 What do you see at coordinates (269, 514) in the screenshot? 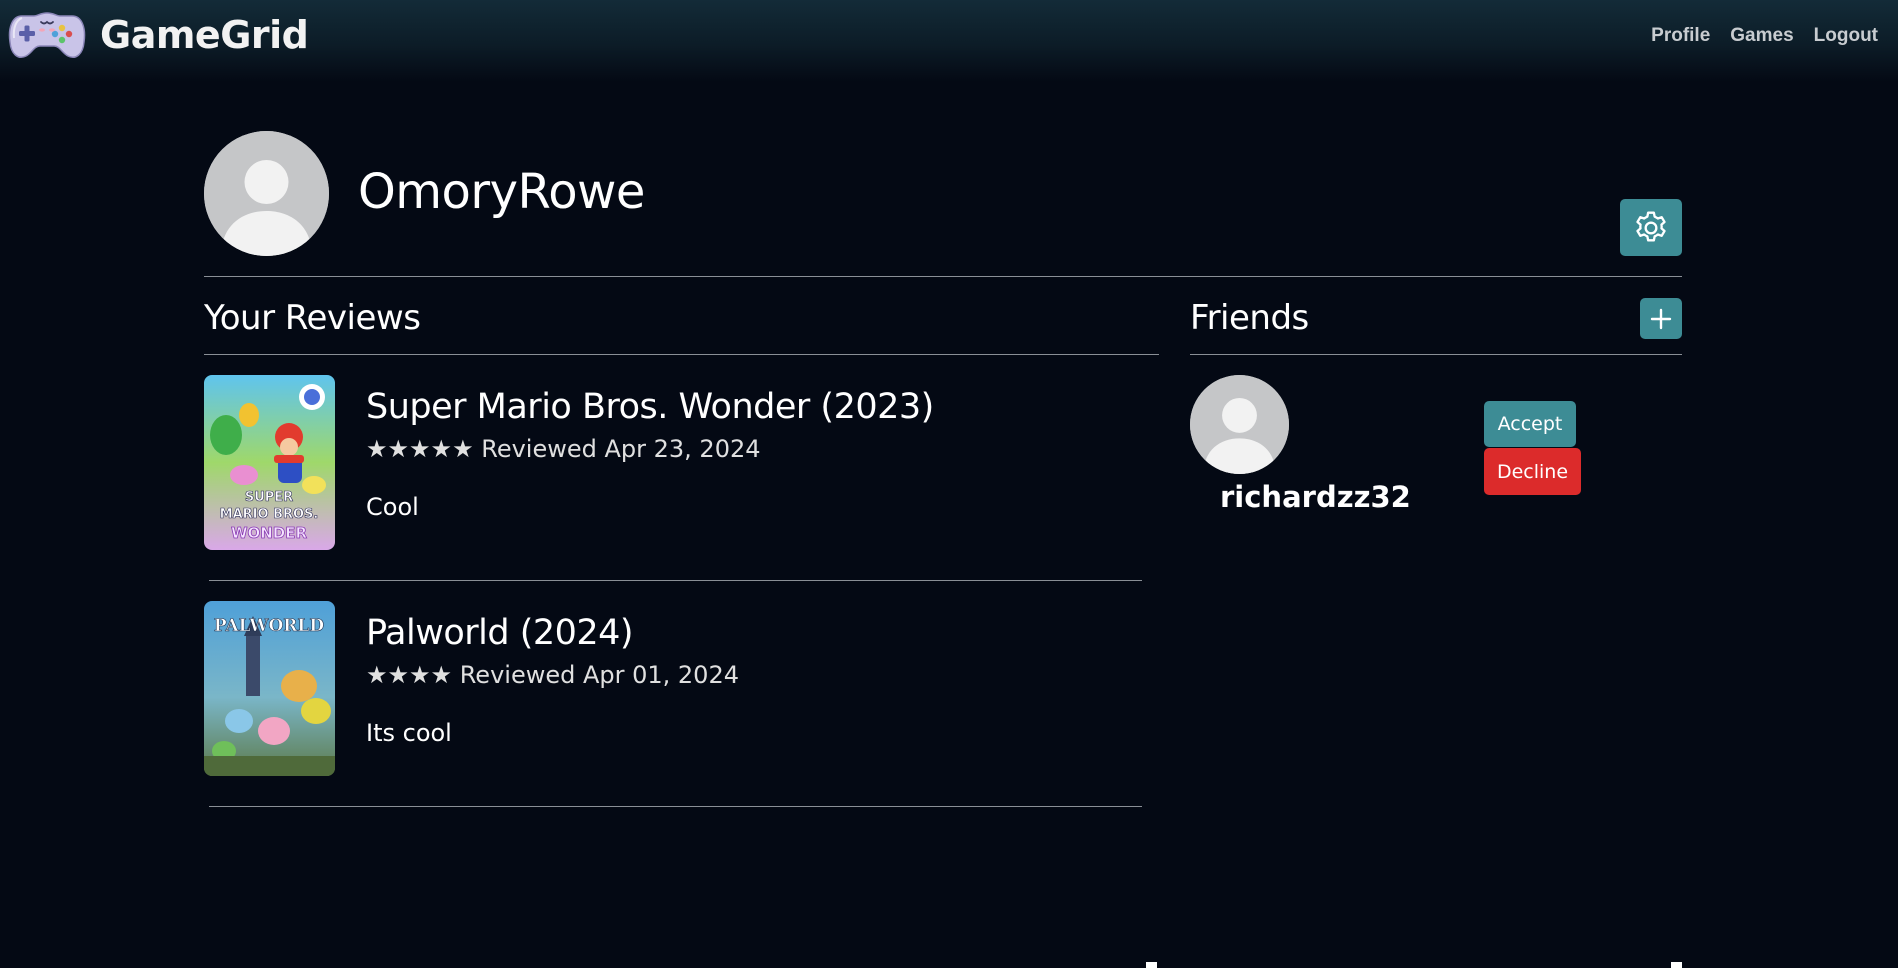
I see `cover-title-line: MARIO BROS.` at bounding box center [269, 514].